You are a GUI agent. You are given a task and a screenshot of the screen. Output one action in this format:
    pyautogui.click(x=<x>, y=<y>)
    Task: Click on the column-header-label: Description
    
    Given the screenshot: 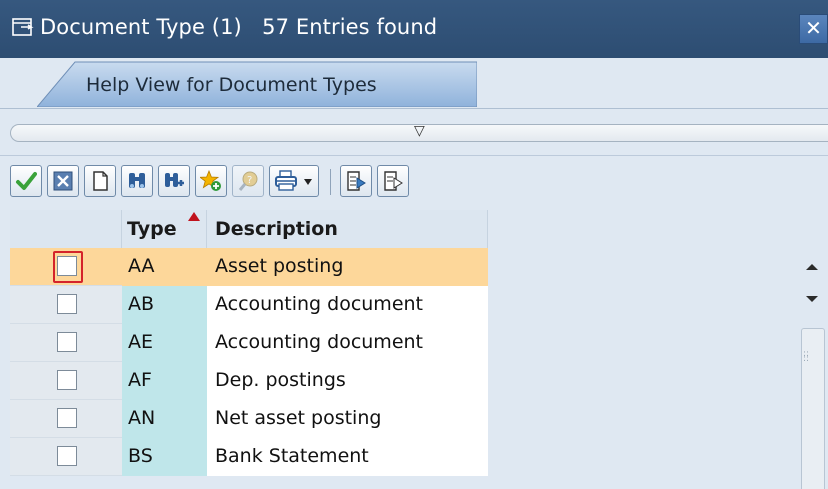 What is the action you would take?
    pyautogui.click(x=276, y=229)
    